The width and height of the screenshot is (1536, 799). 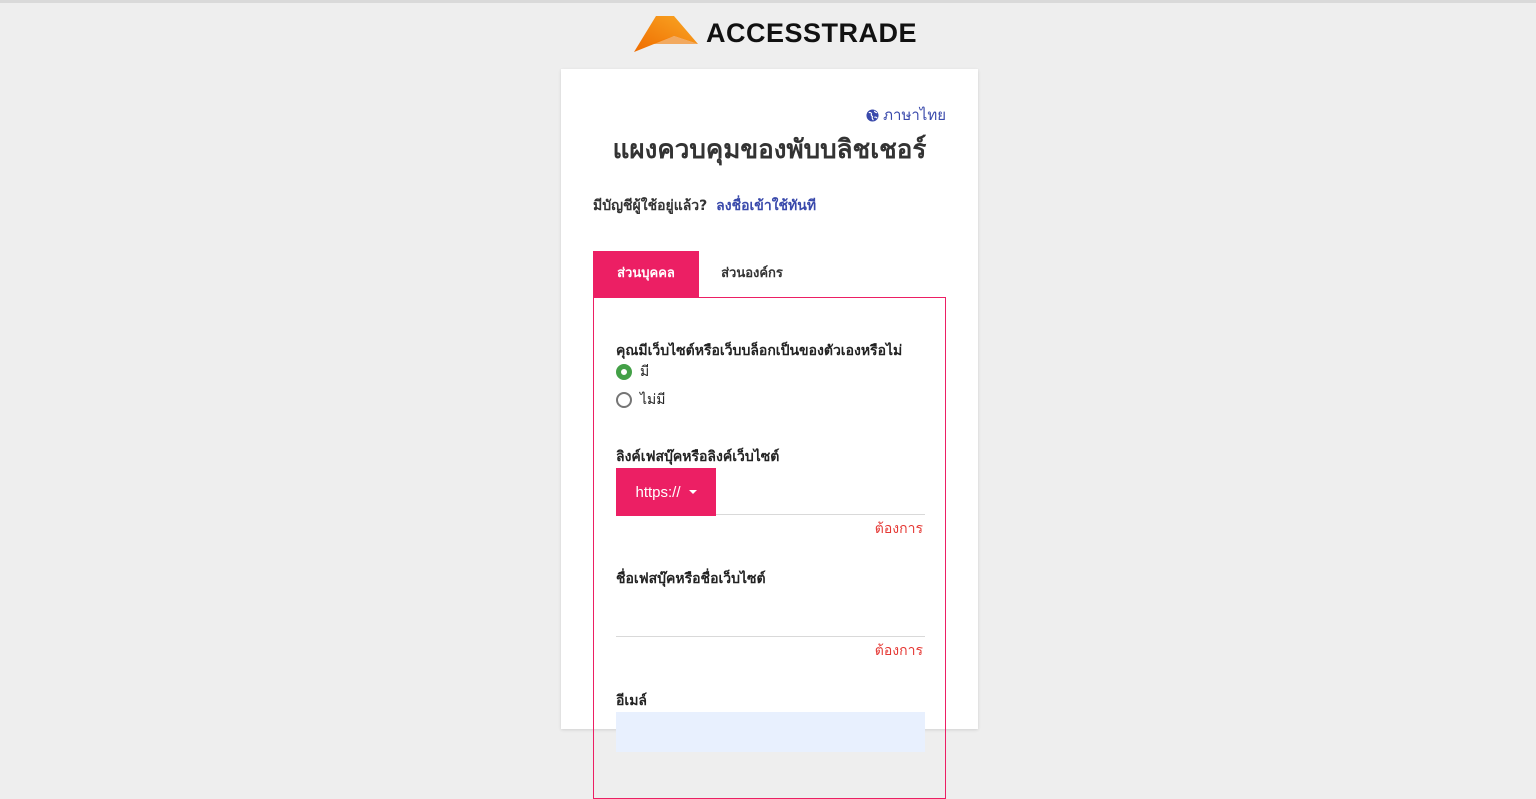 What do you see at coordinates (752, 274) in the screenshot?
I see `tab-organization: ส่วนองค์กร` at bounding box center [752, 274].